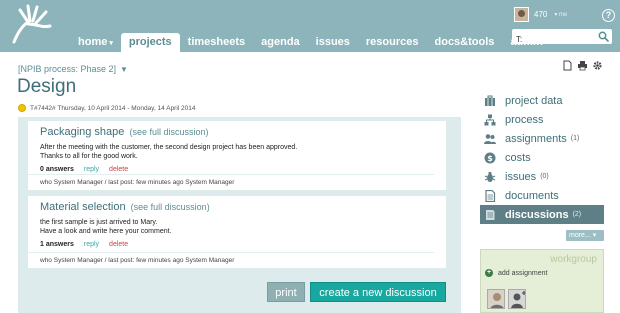 The height and width of the screenshot is (313, 620). I want to click on menu-item-label: costs, so click(518, 157).